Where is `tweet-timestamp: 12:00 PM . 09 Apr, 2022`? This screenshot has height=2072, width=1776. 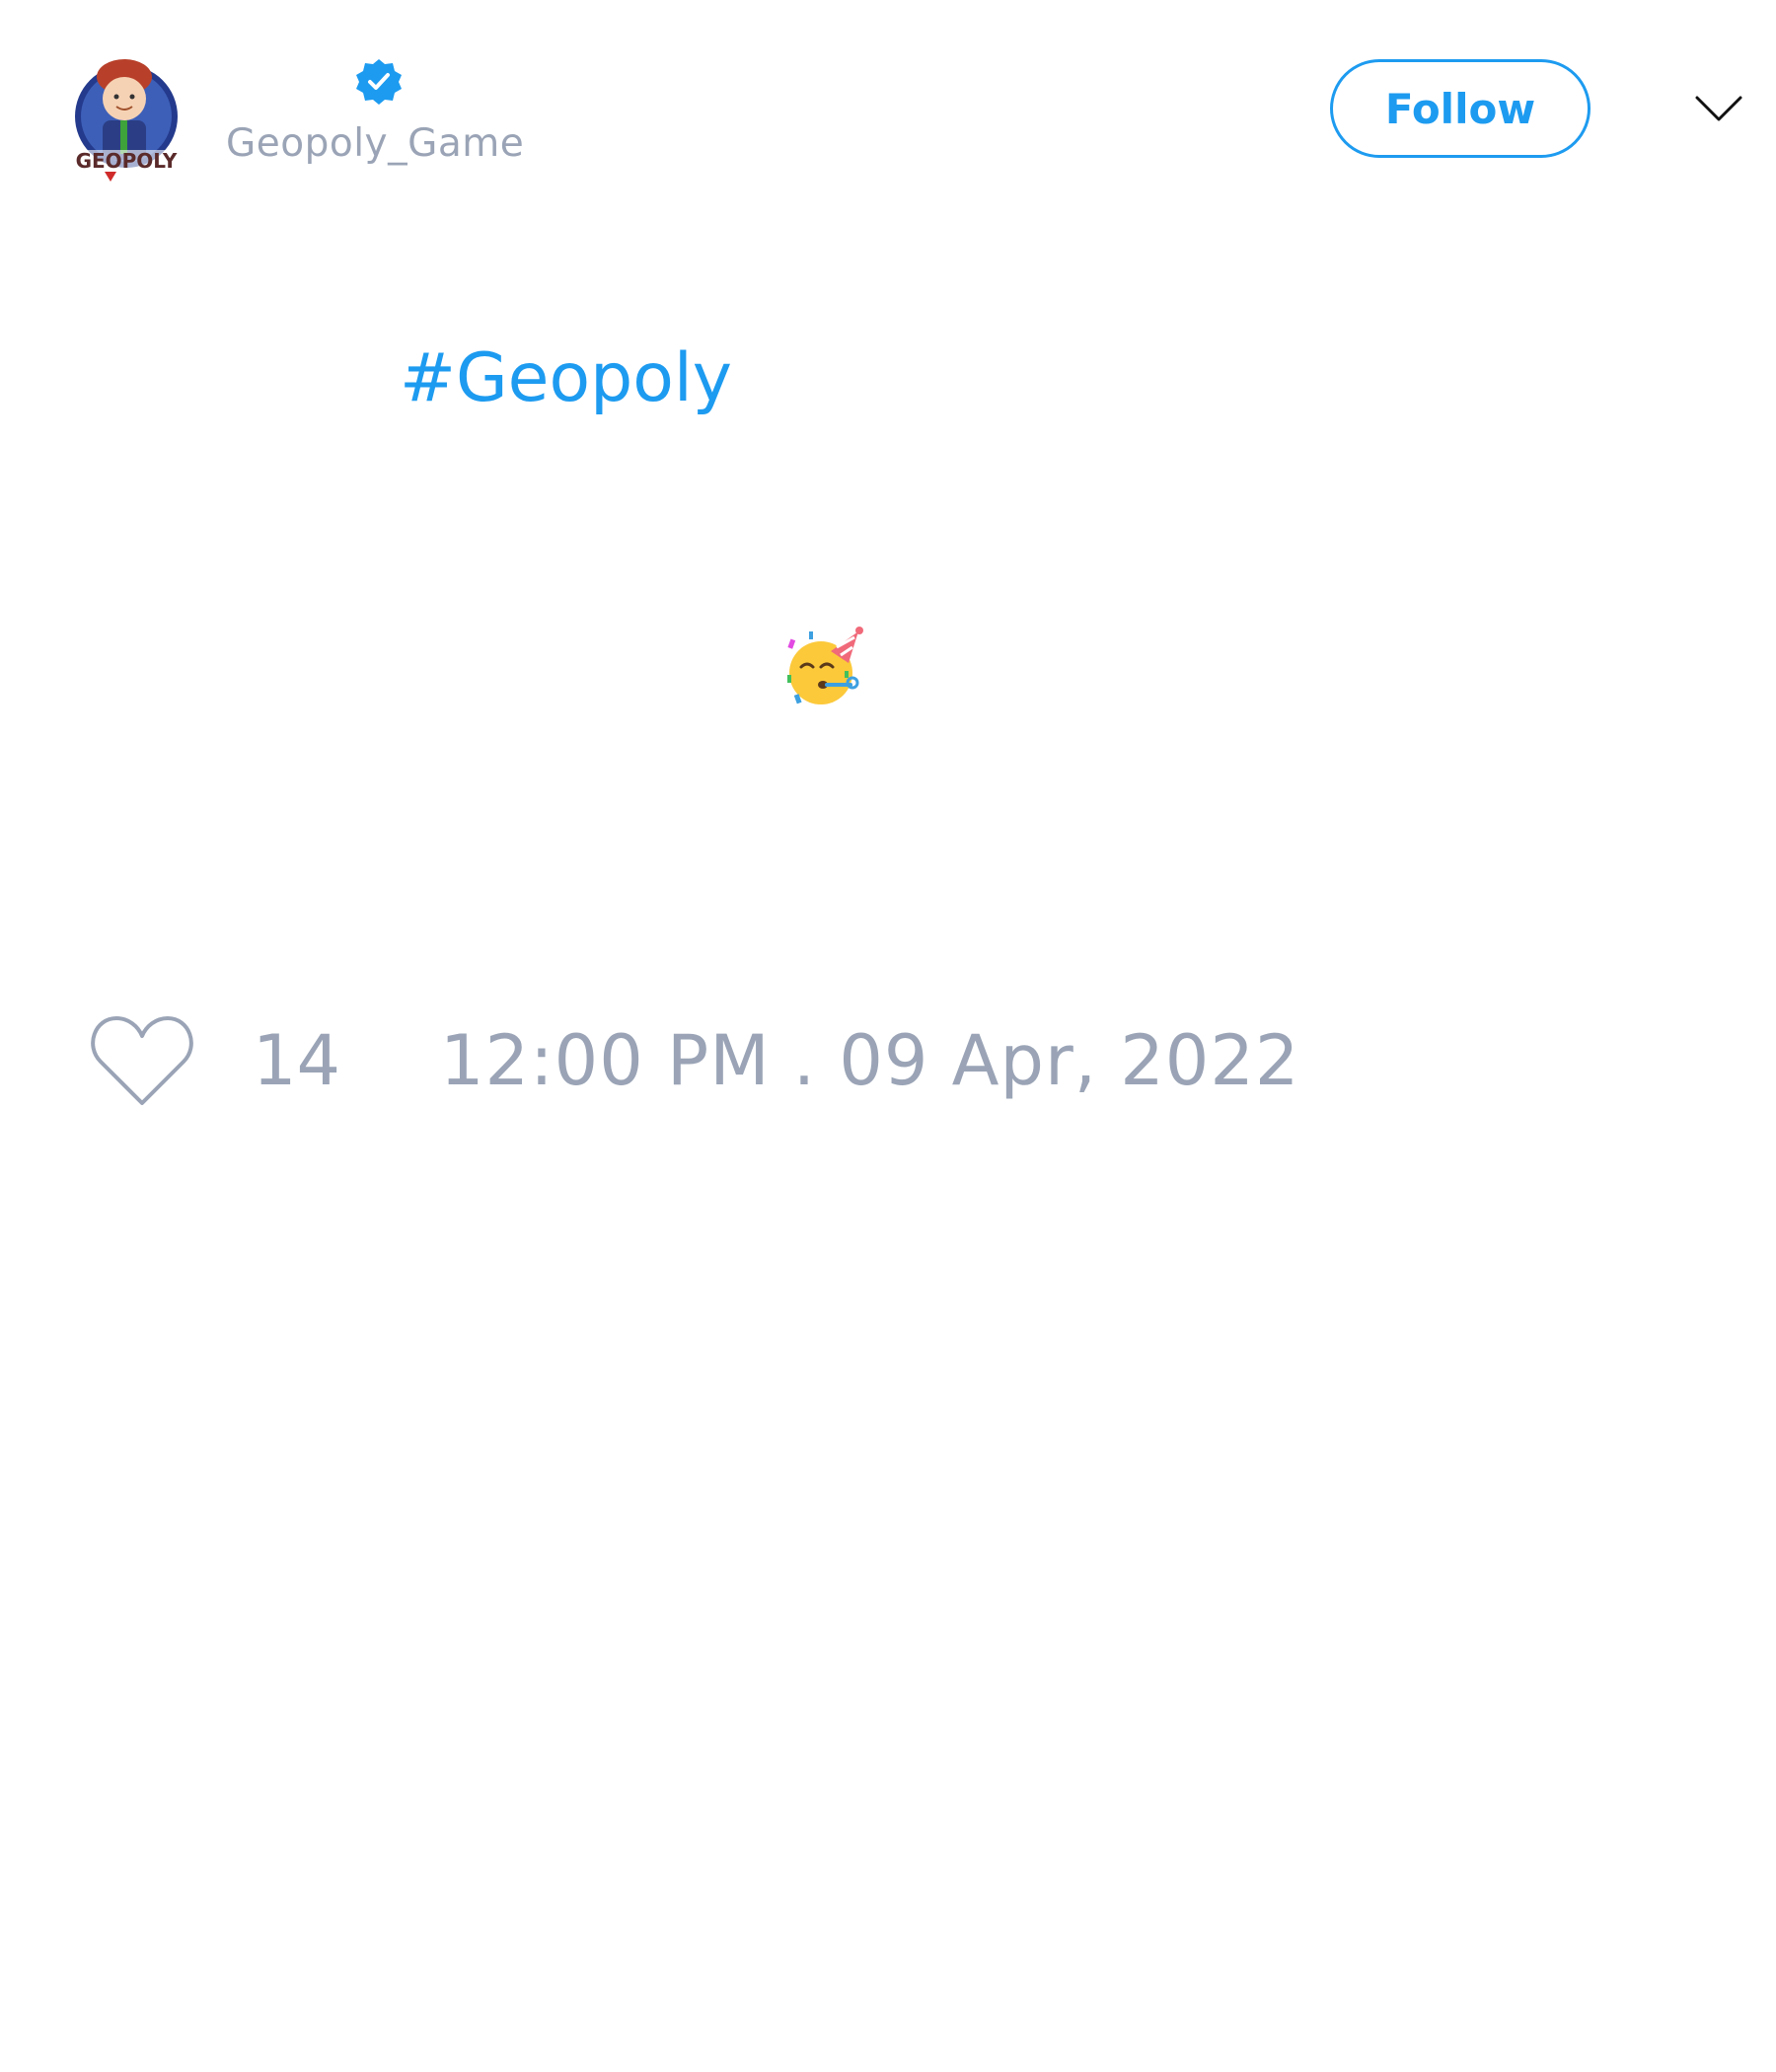 tweet-timestamp: 12:00 PM . 09 Apr, 2022 is located at coordinates (870, 1061).